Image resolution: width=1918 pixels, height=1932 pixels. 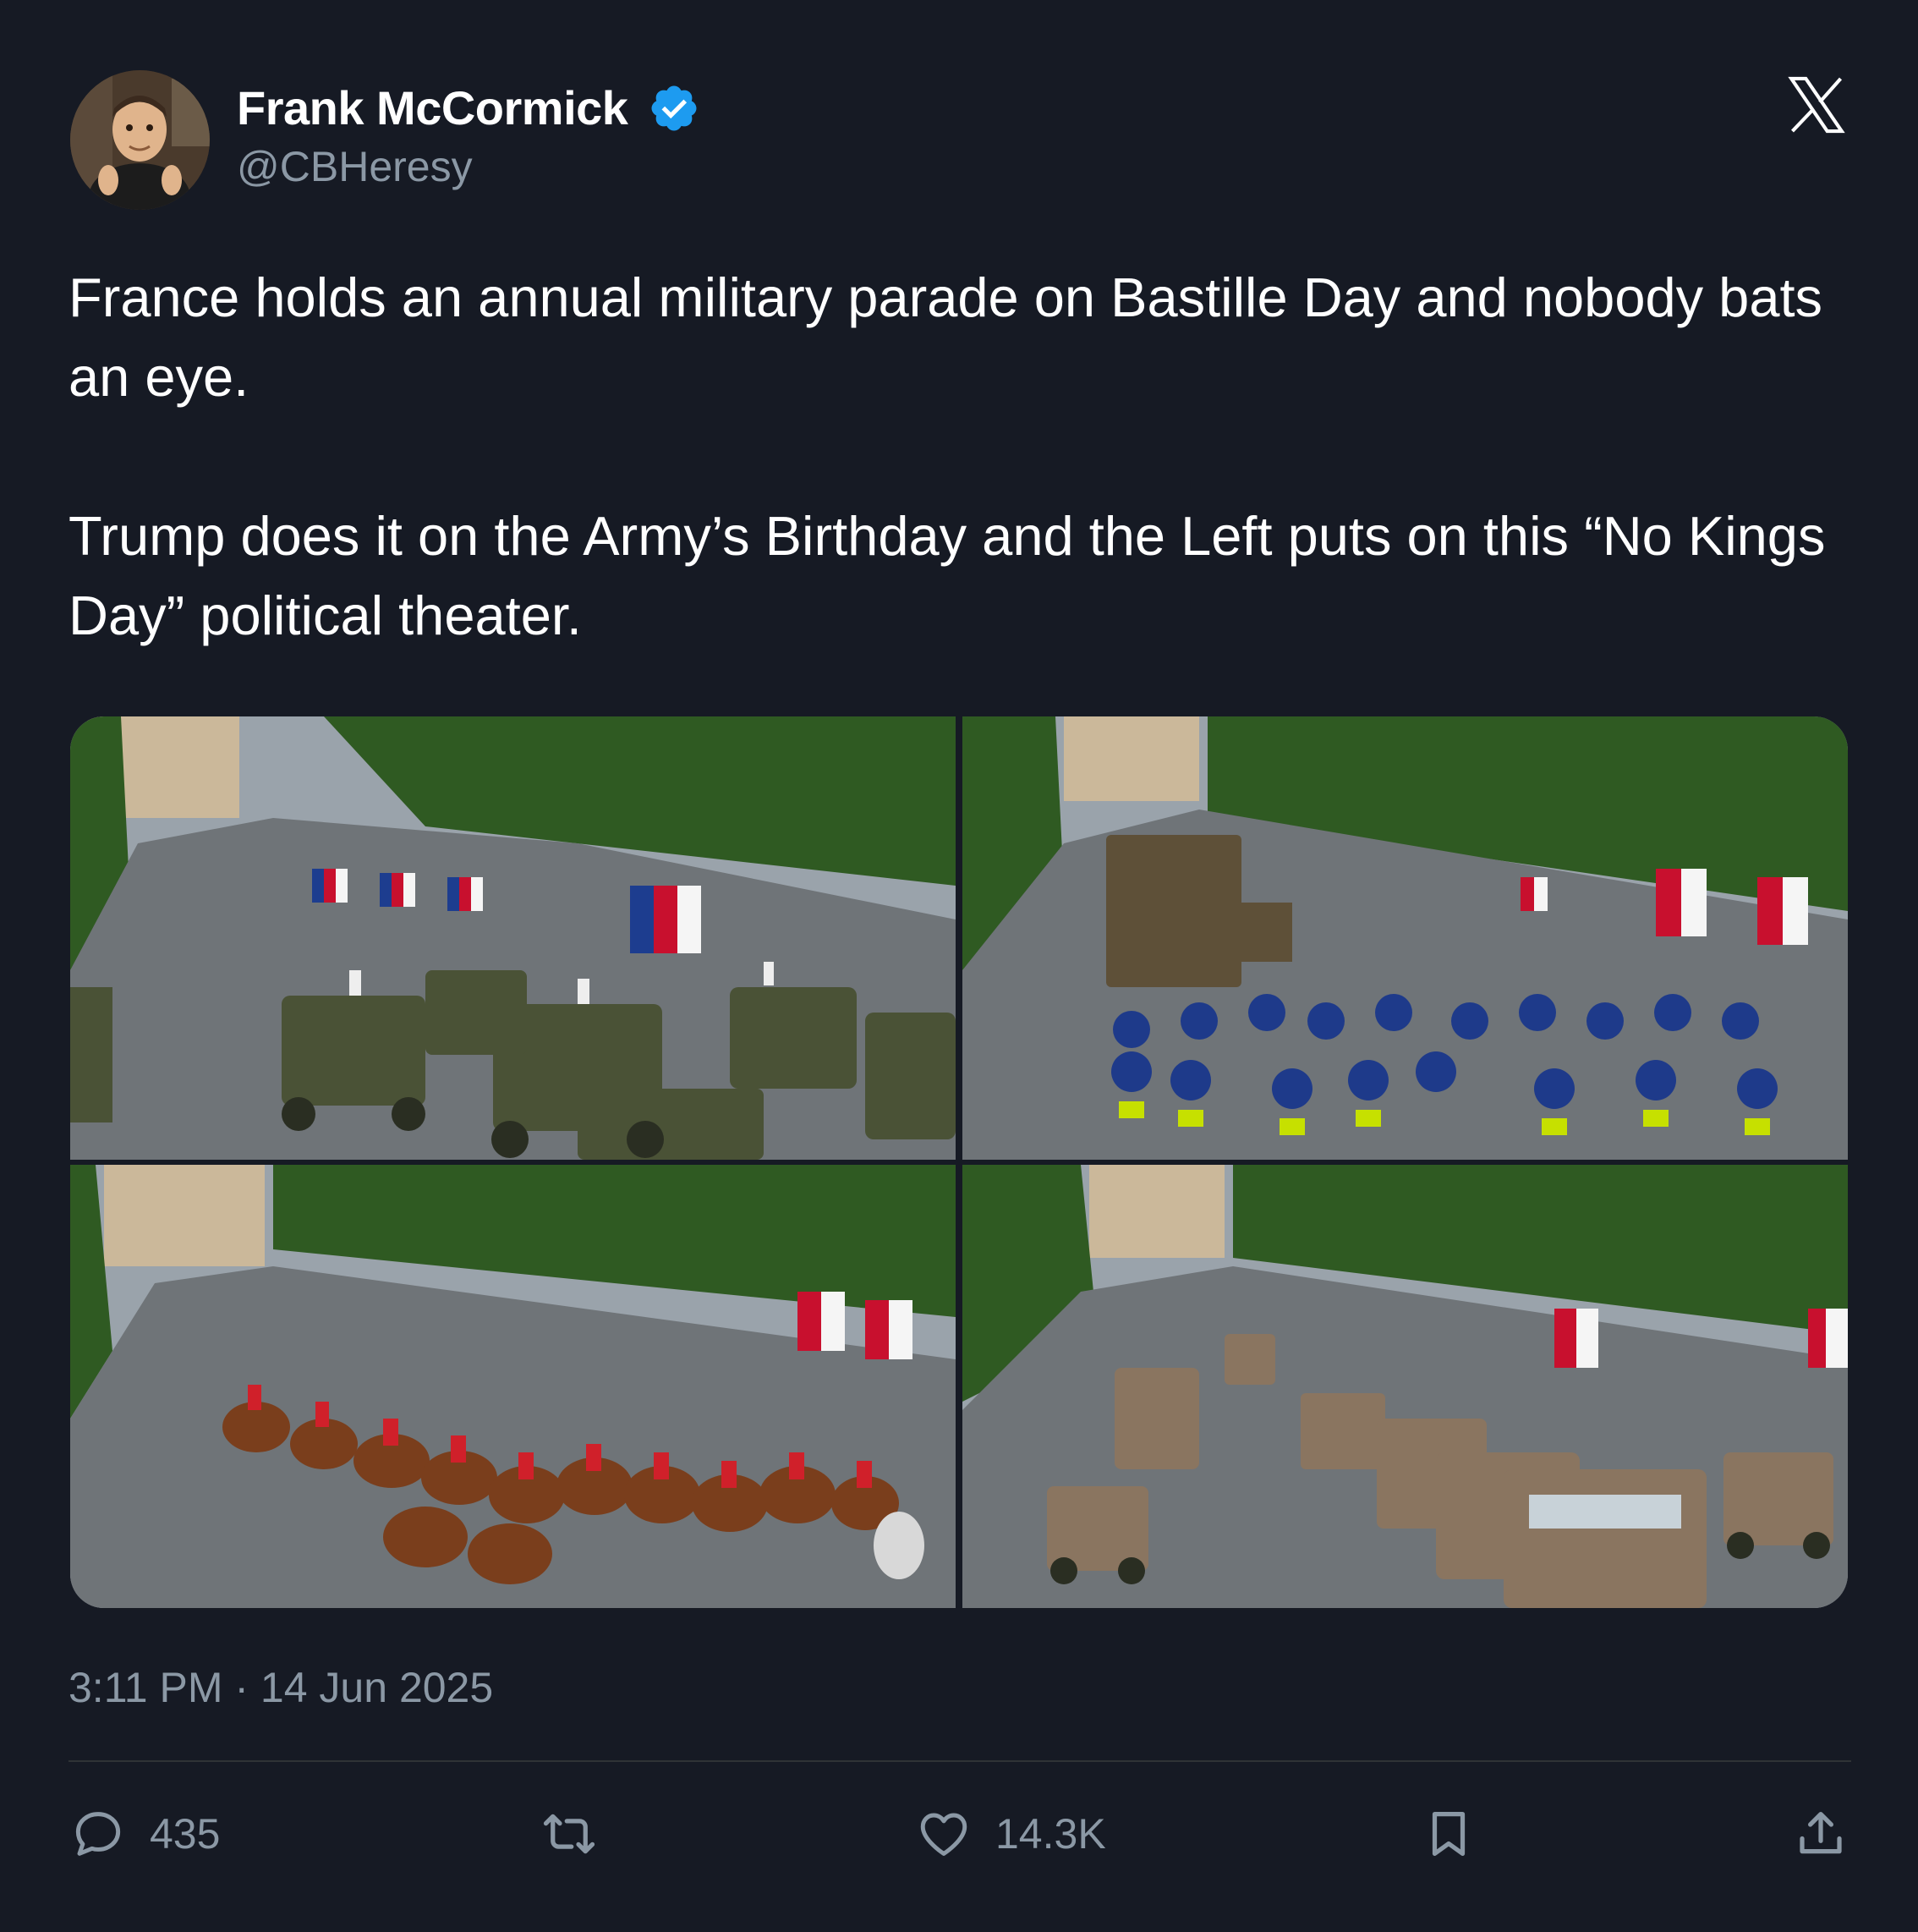 I want to click on divider, so click(x=959, y=1761).